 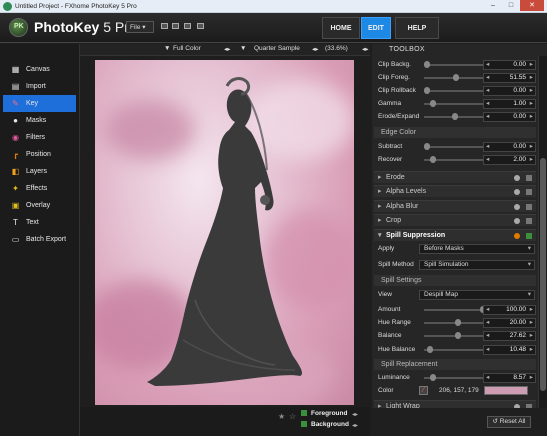 I want to click on eyedropper-icon: ⁄, so click(x=423, y=390).